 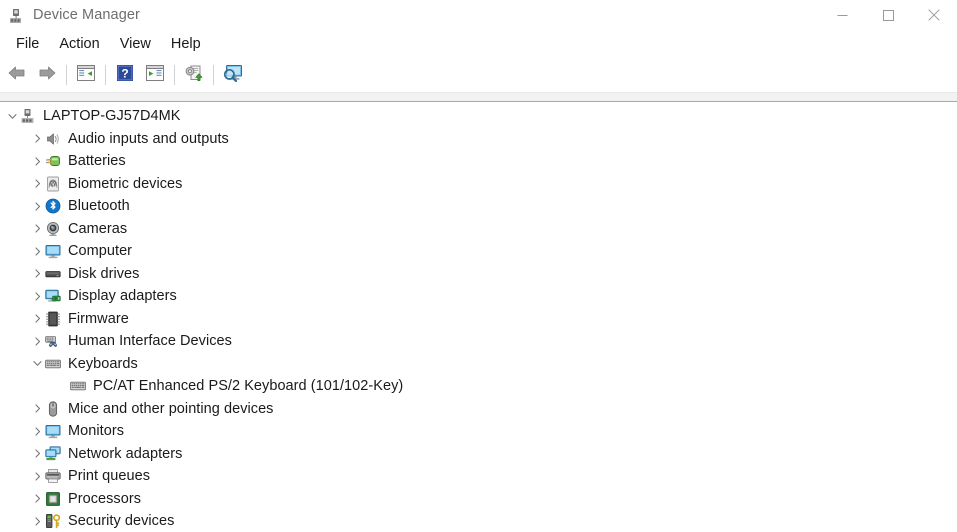 I want to click on fingerprint-icon, so click(x=53, y=184).